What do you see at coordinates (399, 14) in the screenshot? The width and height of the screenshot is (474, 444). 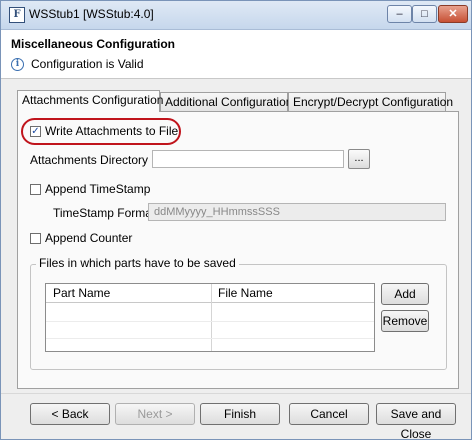 I see `minimize-button: –` at bounding box center [399, 14].